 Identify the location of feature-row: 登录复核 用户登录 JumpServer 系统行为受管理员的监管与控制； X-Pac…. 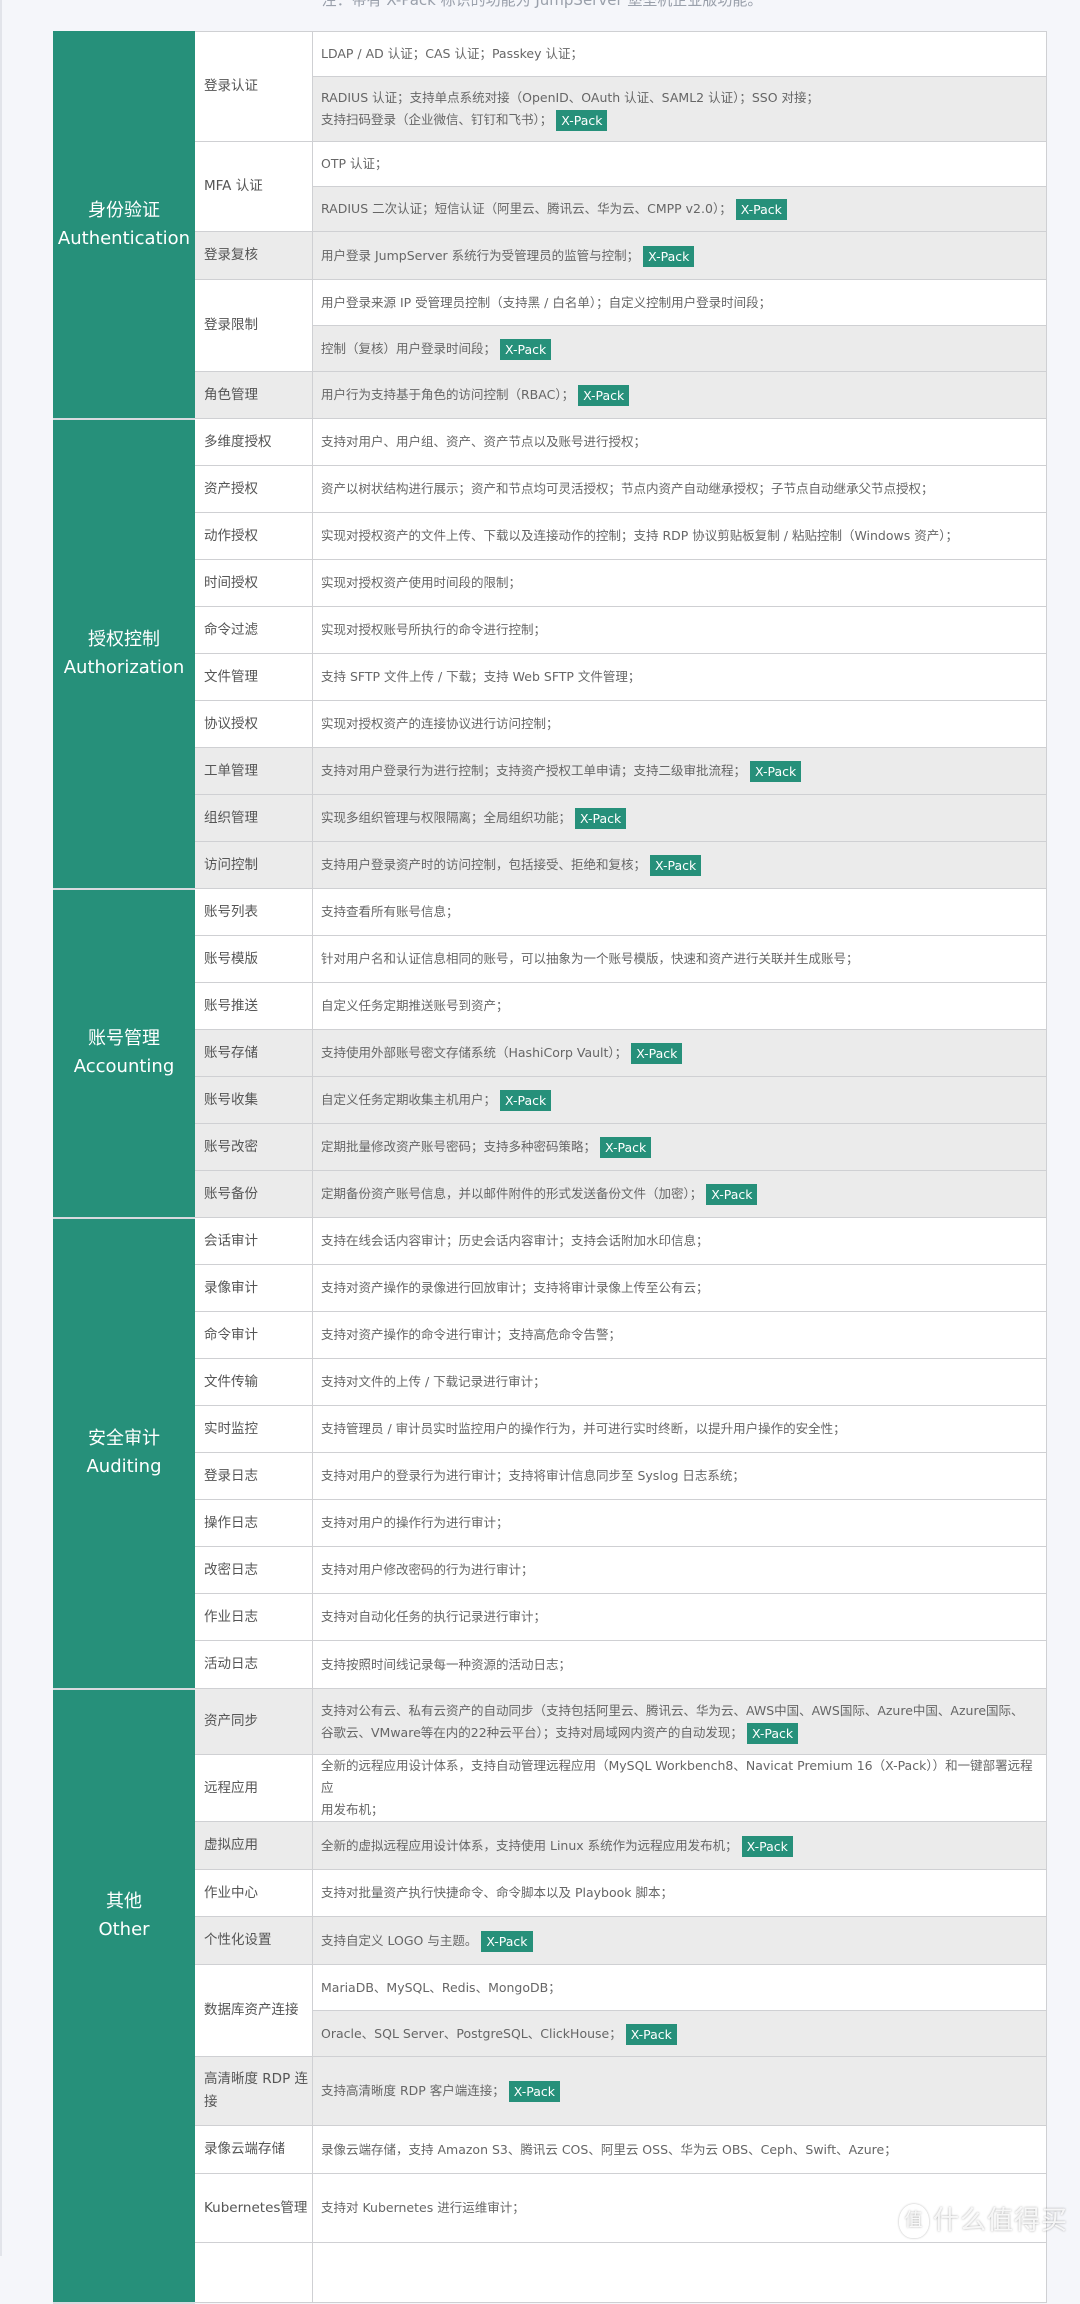
(550, 255).